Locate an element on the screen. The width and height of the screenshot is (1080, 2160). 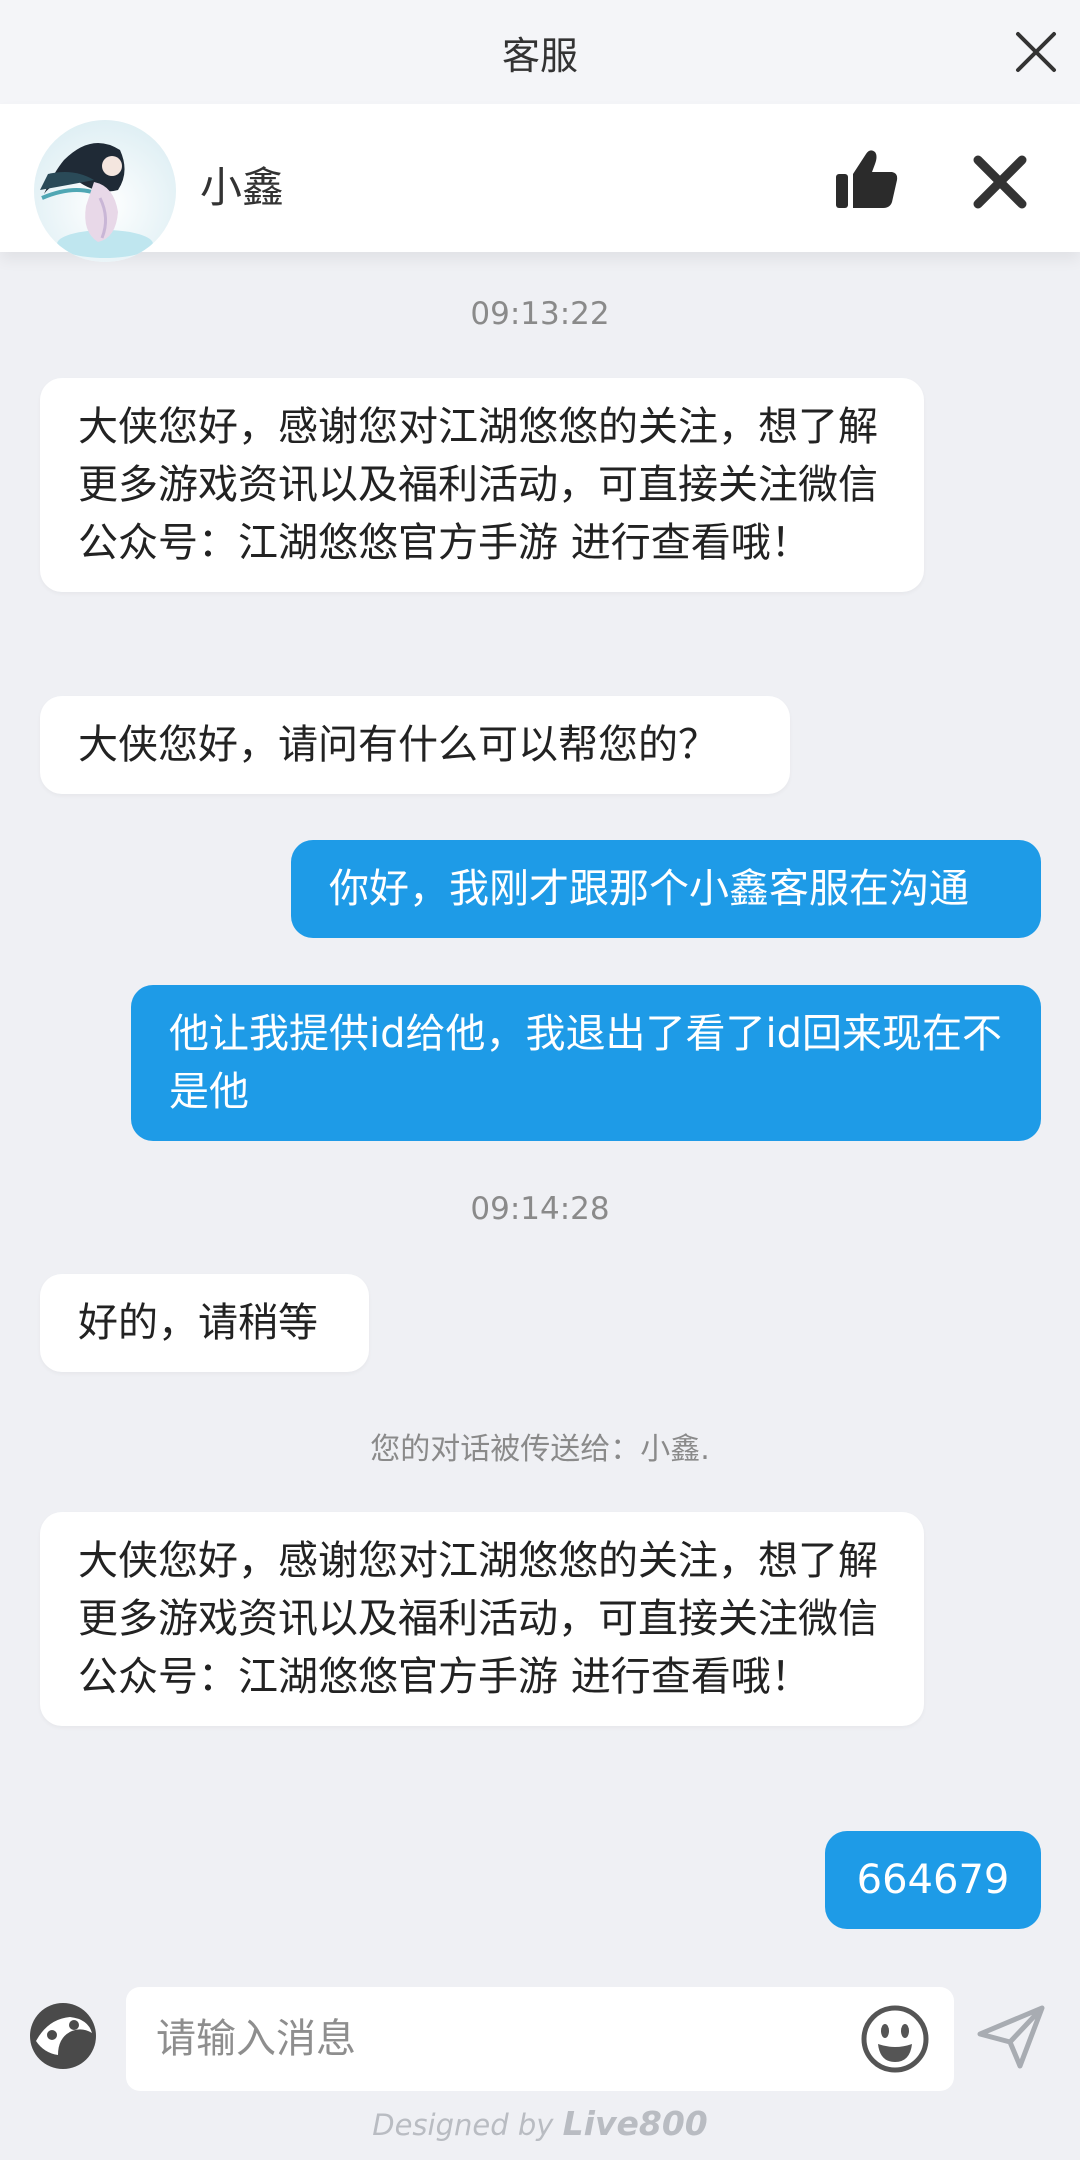
footer-prefix: Designed by is located at coordinates (467, 2125).